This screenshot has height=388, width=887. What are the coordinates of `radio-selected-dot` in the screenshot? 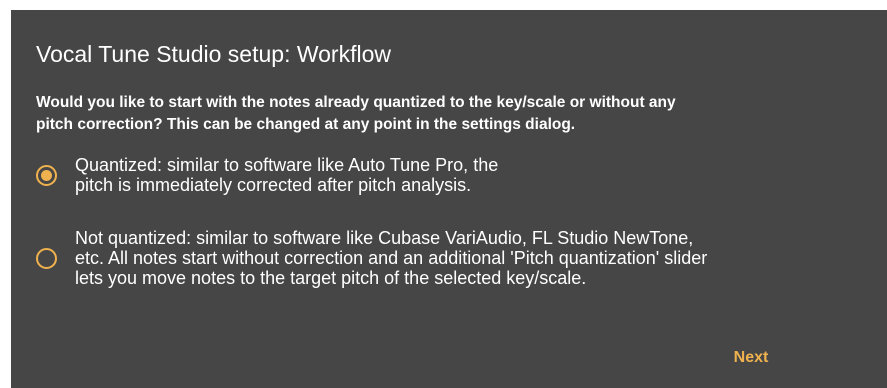 It's located at (46, 175).